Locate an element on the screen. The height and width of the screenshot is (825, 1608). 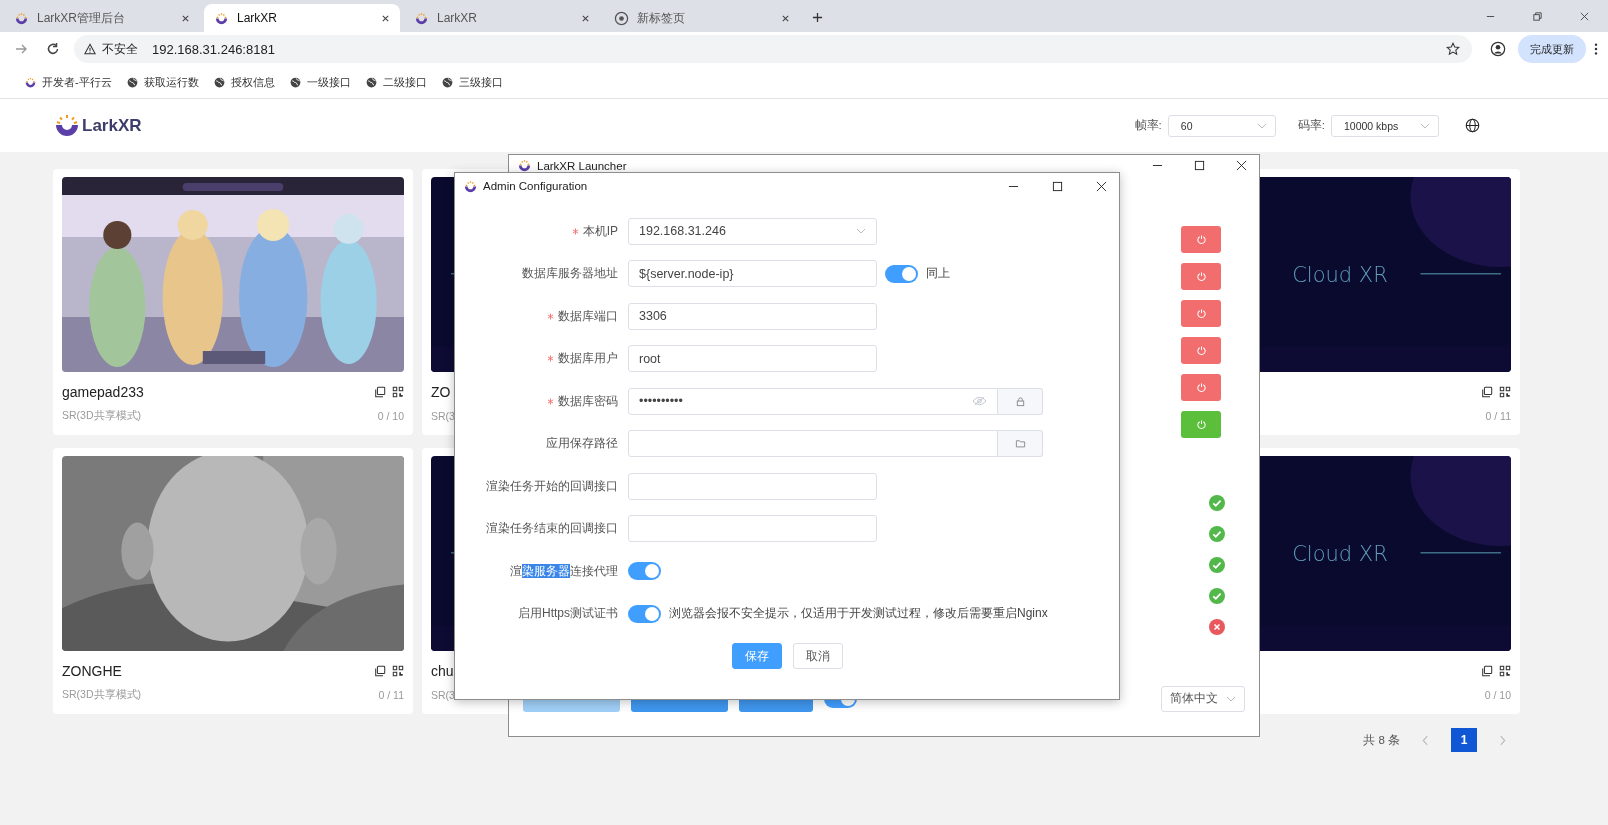
lock-icon is located at coordinates (1020, 401).